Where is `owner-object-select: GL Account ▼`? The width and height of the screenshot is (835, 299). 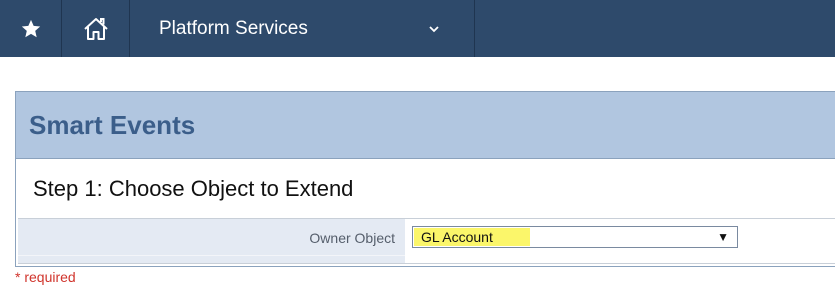 owner-object-select: GL Account ▼ is located at coordinates (575, 237).